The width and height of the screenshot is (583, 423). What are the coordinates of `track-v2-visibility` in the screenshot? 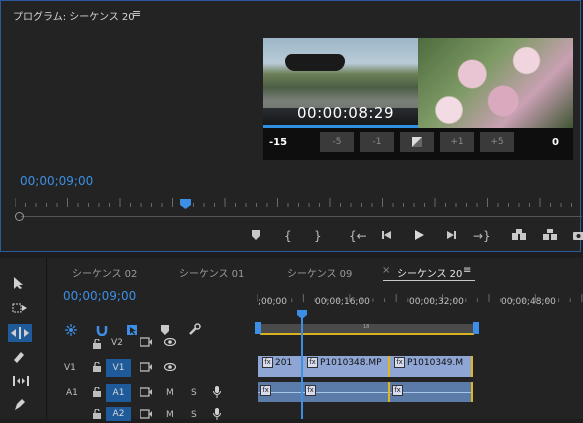 It's located at (170, 343).